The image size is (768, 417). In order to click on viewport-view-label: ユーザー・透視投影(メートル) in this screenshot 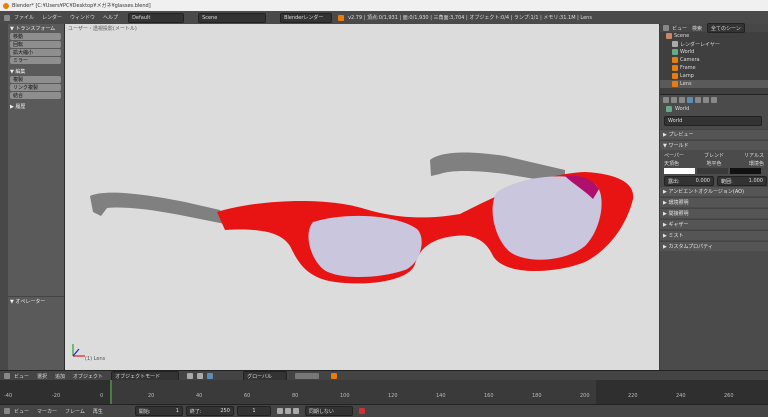, I will do `click(102, 29)`.